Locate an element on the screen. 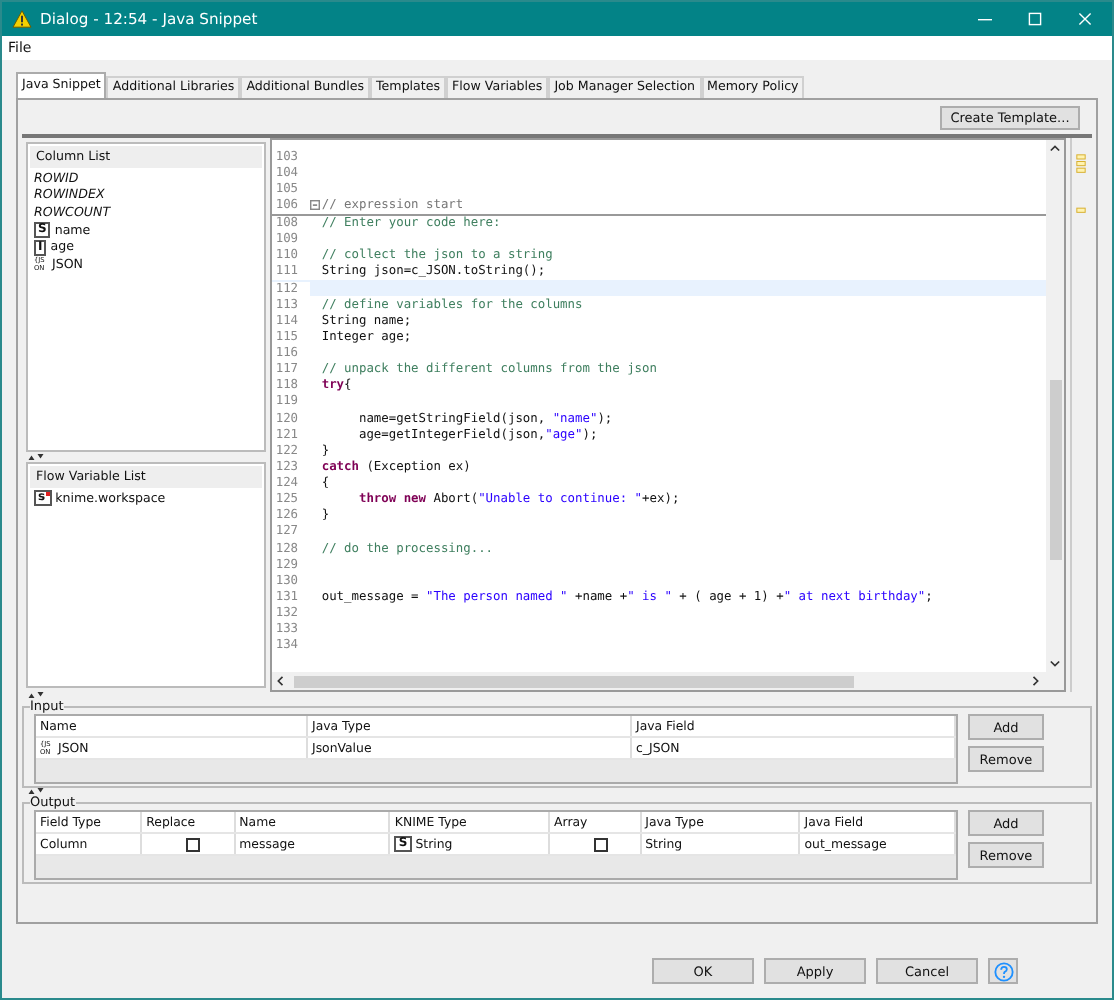 The width and height of the screenshot is (1114, 1000). warning-icon is located at coordinates (22, 19).